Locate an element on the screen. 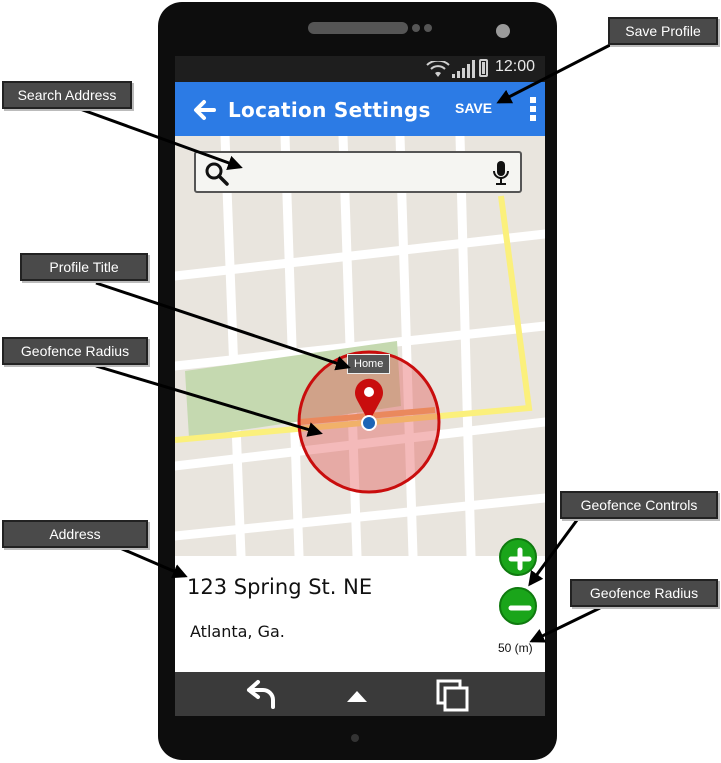  wifi-icon is located at coordinates (438, 69).